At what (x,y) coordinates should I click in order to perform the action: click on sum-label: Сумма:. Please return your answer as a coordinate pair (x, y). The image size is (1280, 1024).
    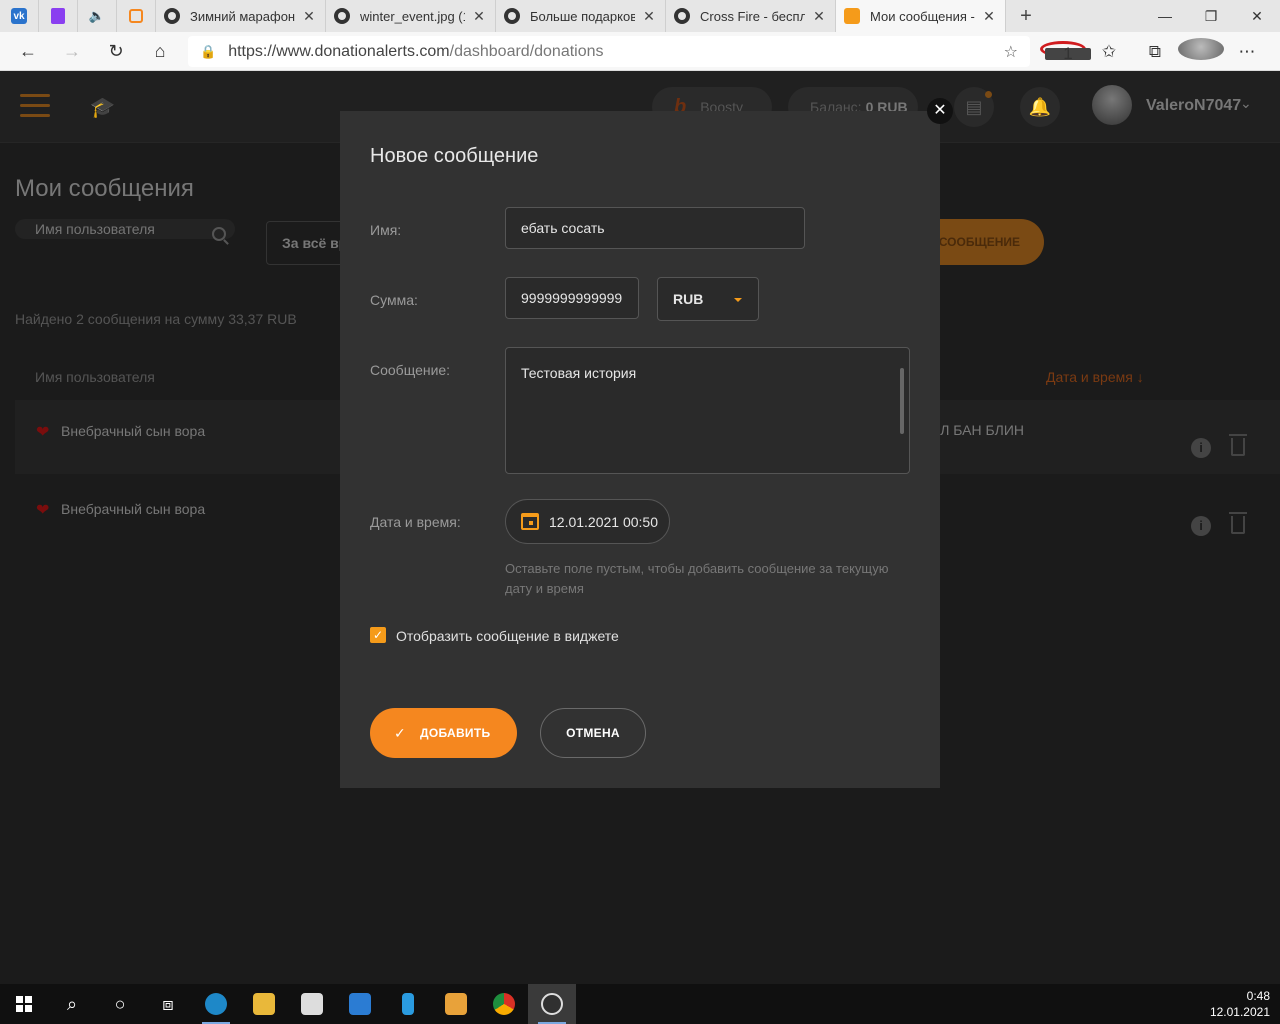
    Looking at the image, I should click on (394, 300).